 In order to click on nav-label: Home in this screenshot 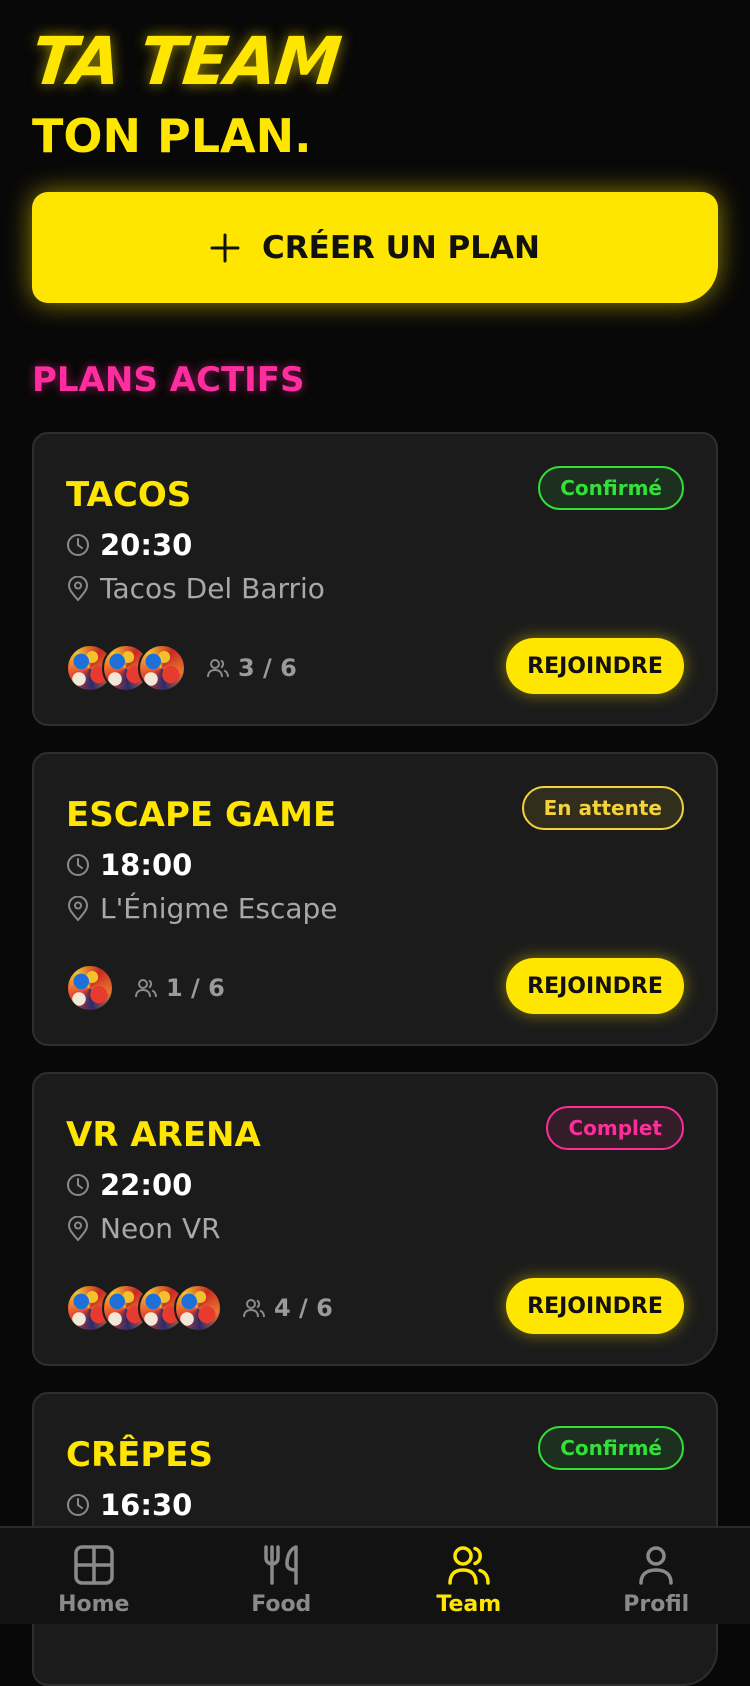, I will do `click(93, 1604)`.